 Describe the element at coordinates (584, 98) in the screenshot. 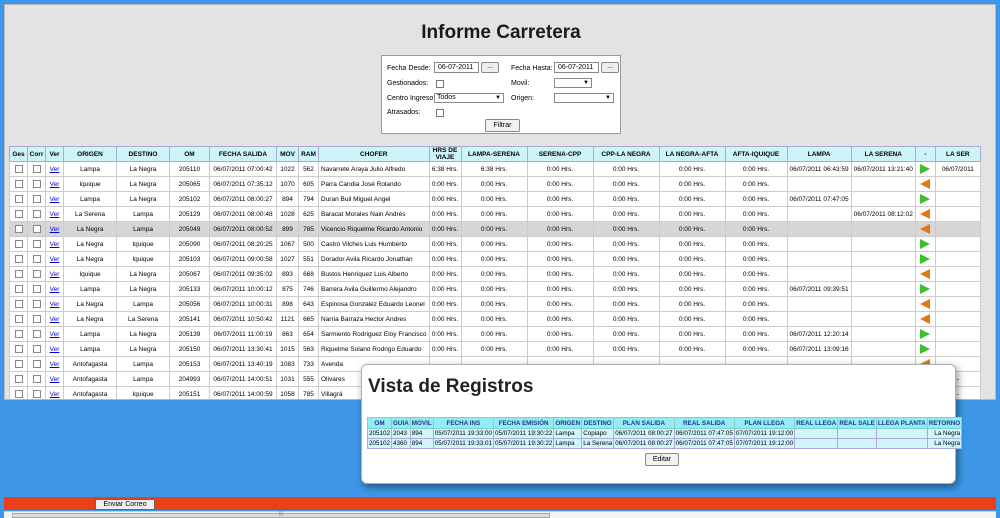

I see `origen-select: ▼` at that location.